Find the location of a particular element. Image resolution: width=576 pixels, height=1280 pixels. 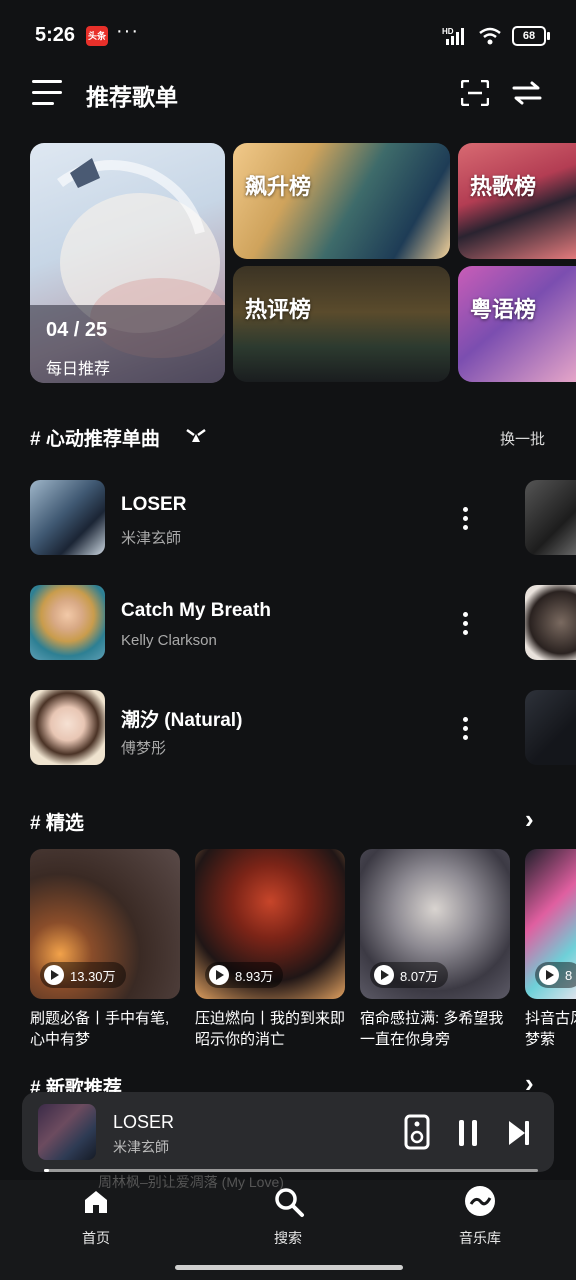

playlist-play-count: 13.30万 is located at coordinates (83, 975).